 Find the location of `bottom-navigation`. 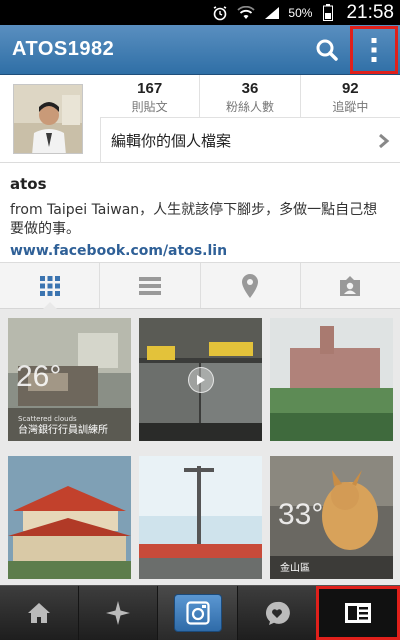

bottom-navigation is located at coordinates (200, 612).